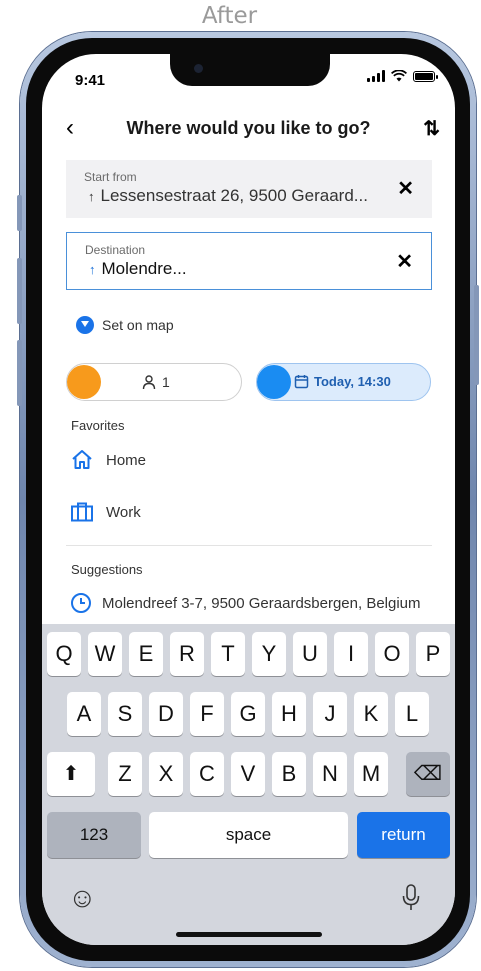 The width and height of the screenshot is (481, 971). I want to click on clear-destination-button: ✕, so click(404, 261).